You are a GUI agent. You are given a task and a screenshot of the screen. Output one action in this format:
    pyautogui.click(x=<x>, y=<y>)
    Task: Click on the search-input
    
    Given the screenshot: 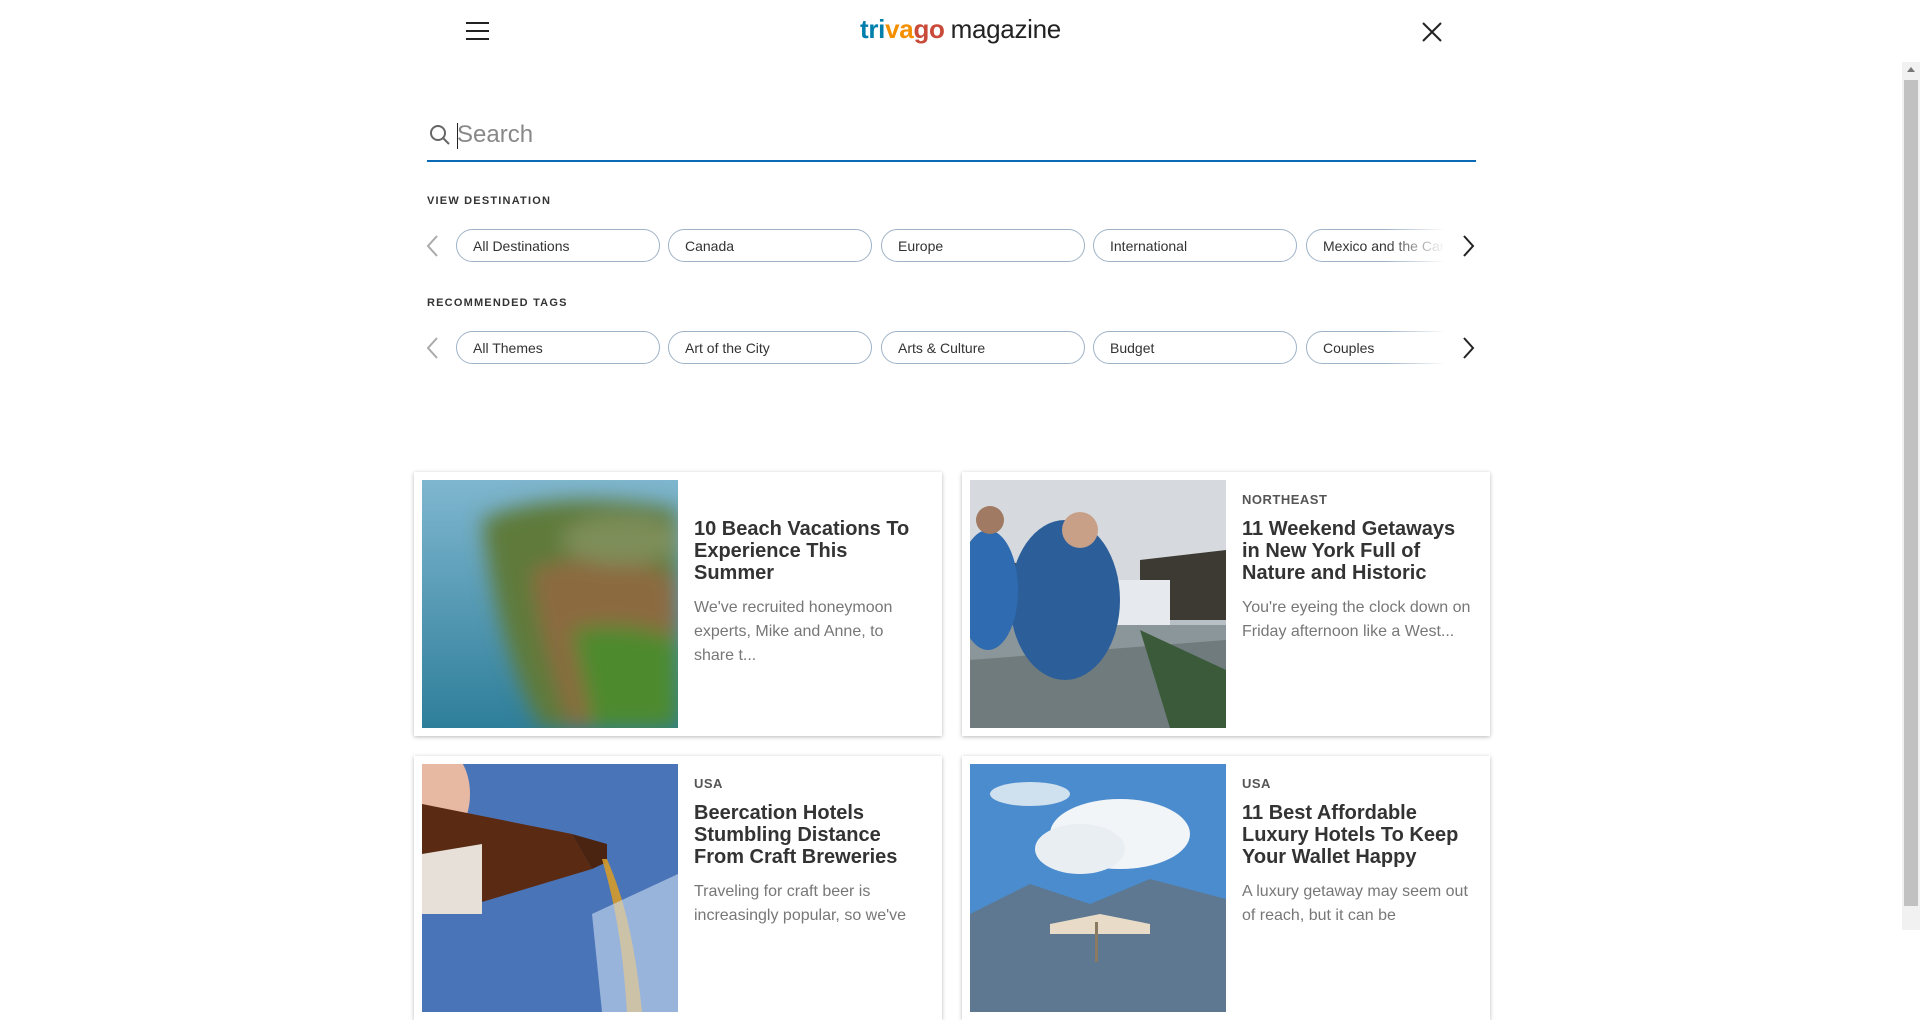 What is the action you would take?
    pyautogui.click(x=957, y=135)
    